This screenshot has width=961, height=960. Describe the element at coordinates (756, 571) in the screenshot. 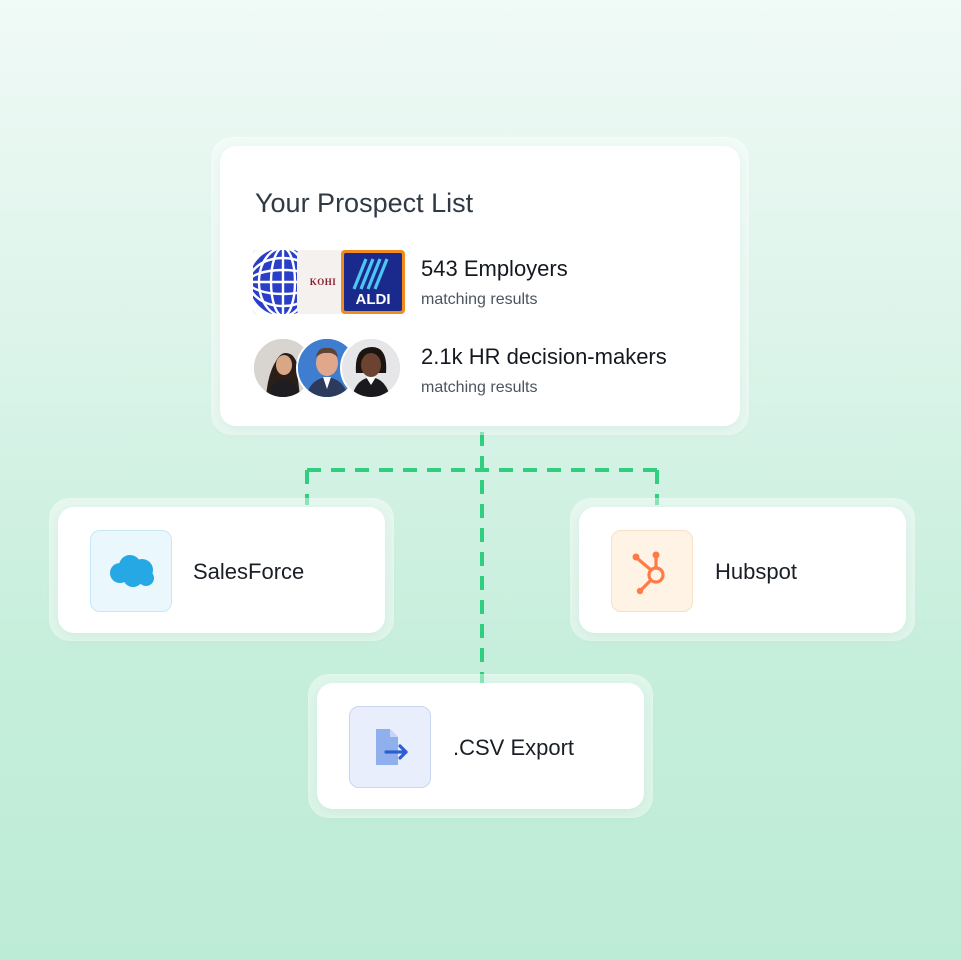

I see `hubspot-label: Hubspot` at that location.